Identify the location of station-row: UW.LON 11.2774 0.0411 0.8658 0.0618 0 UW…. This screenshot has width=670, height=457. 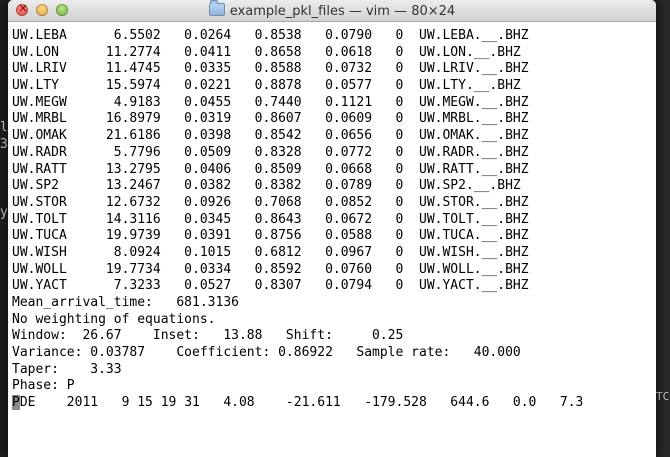
(266, 52).